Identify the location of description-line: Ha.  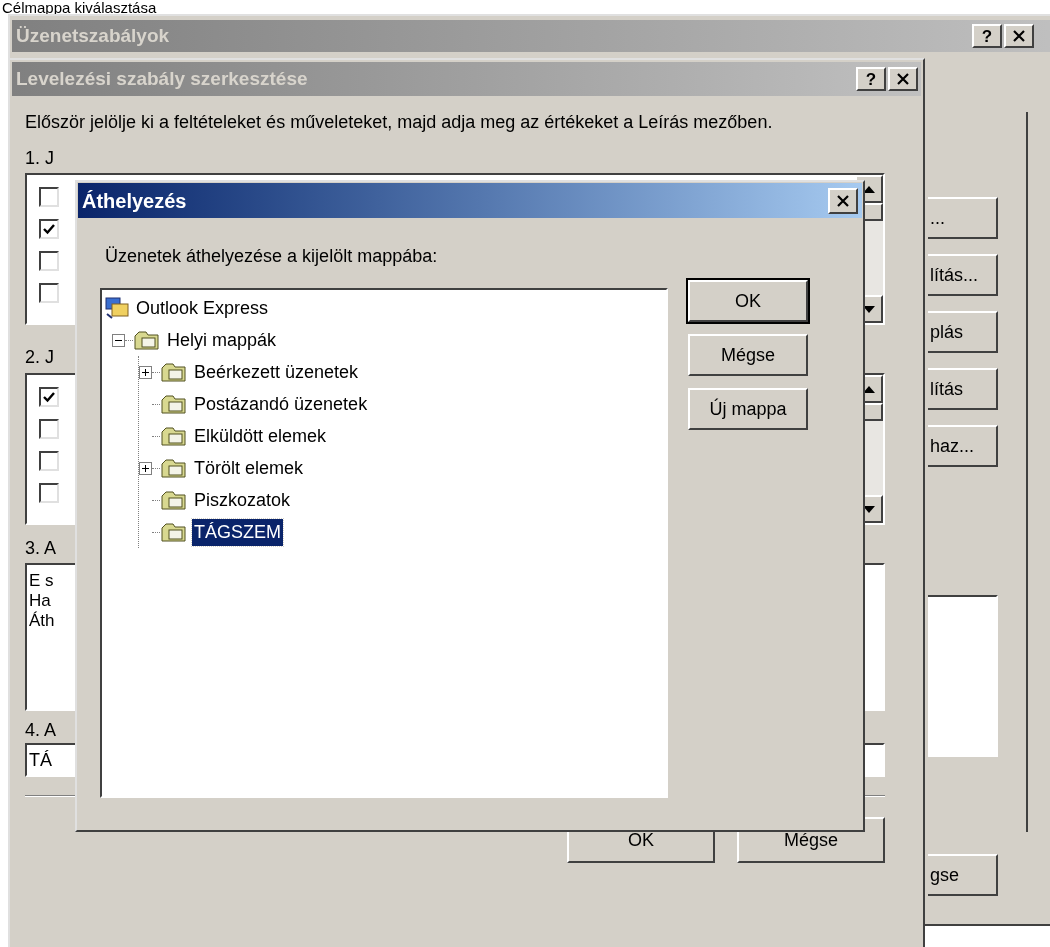
(40, 601).